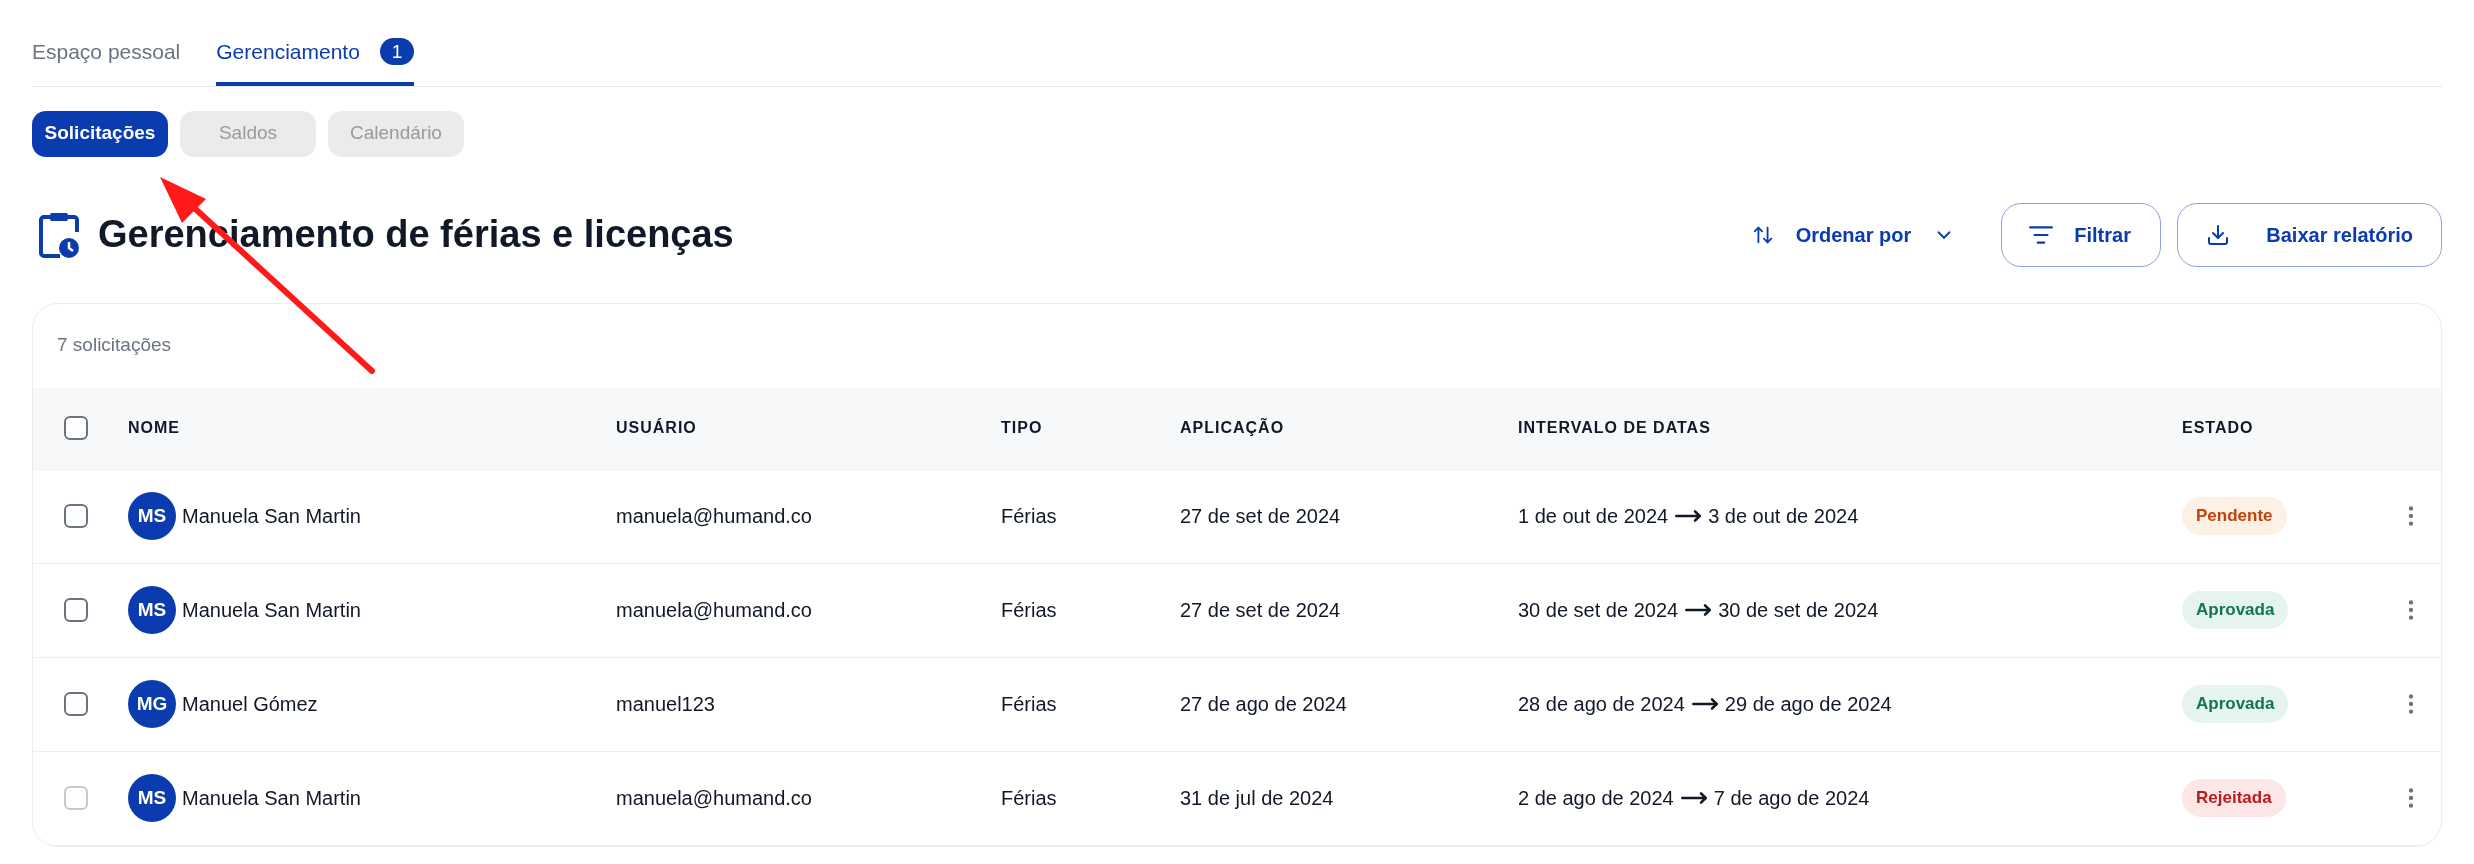 This screenshot has height=864, width=2474. I want to click on count-badge: 1, so click(397, 52).